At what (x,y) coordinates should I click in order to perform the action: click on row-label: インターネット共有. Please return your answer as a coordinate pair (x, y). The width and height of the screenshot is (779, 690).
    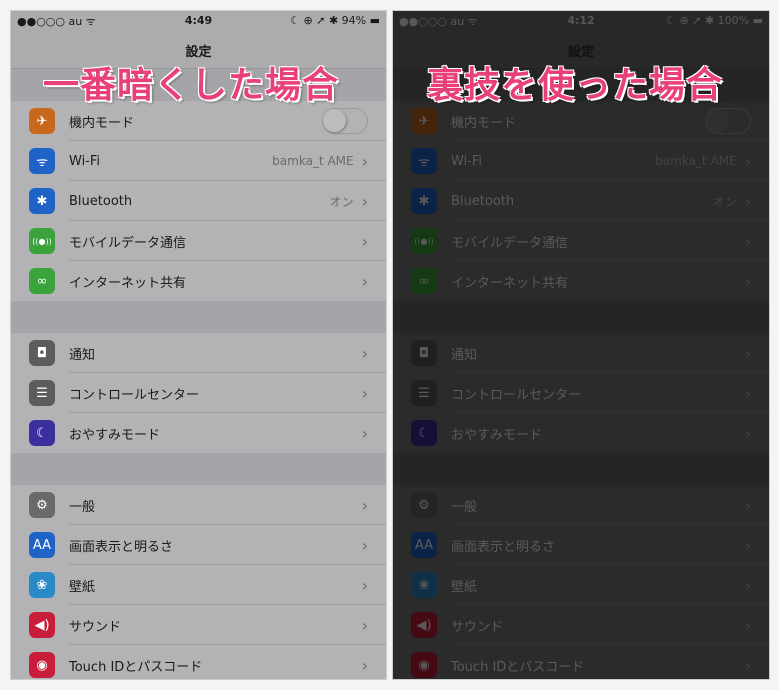
    Looking at the image, I should click on (510, 283).